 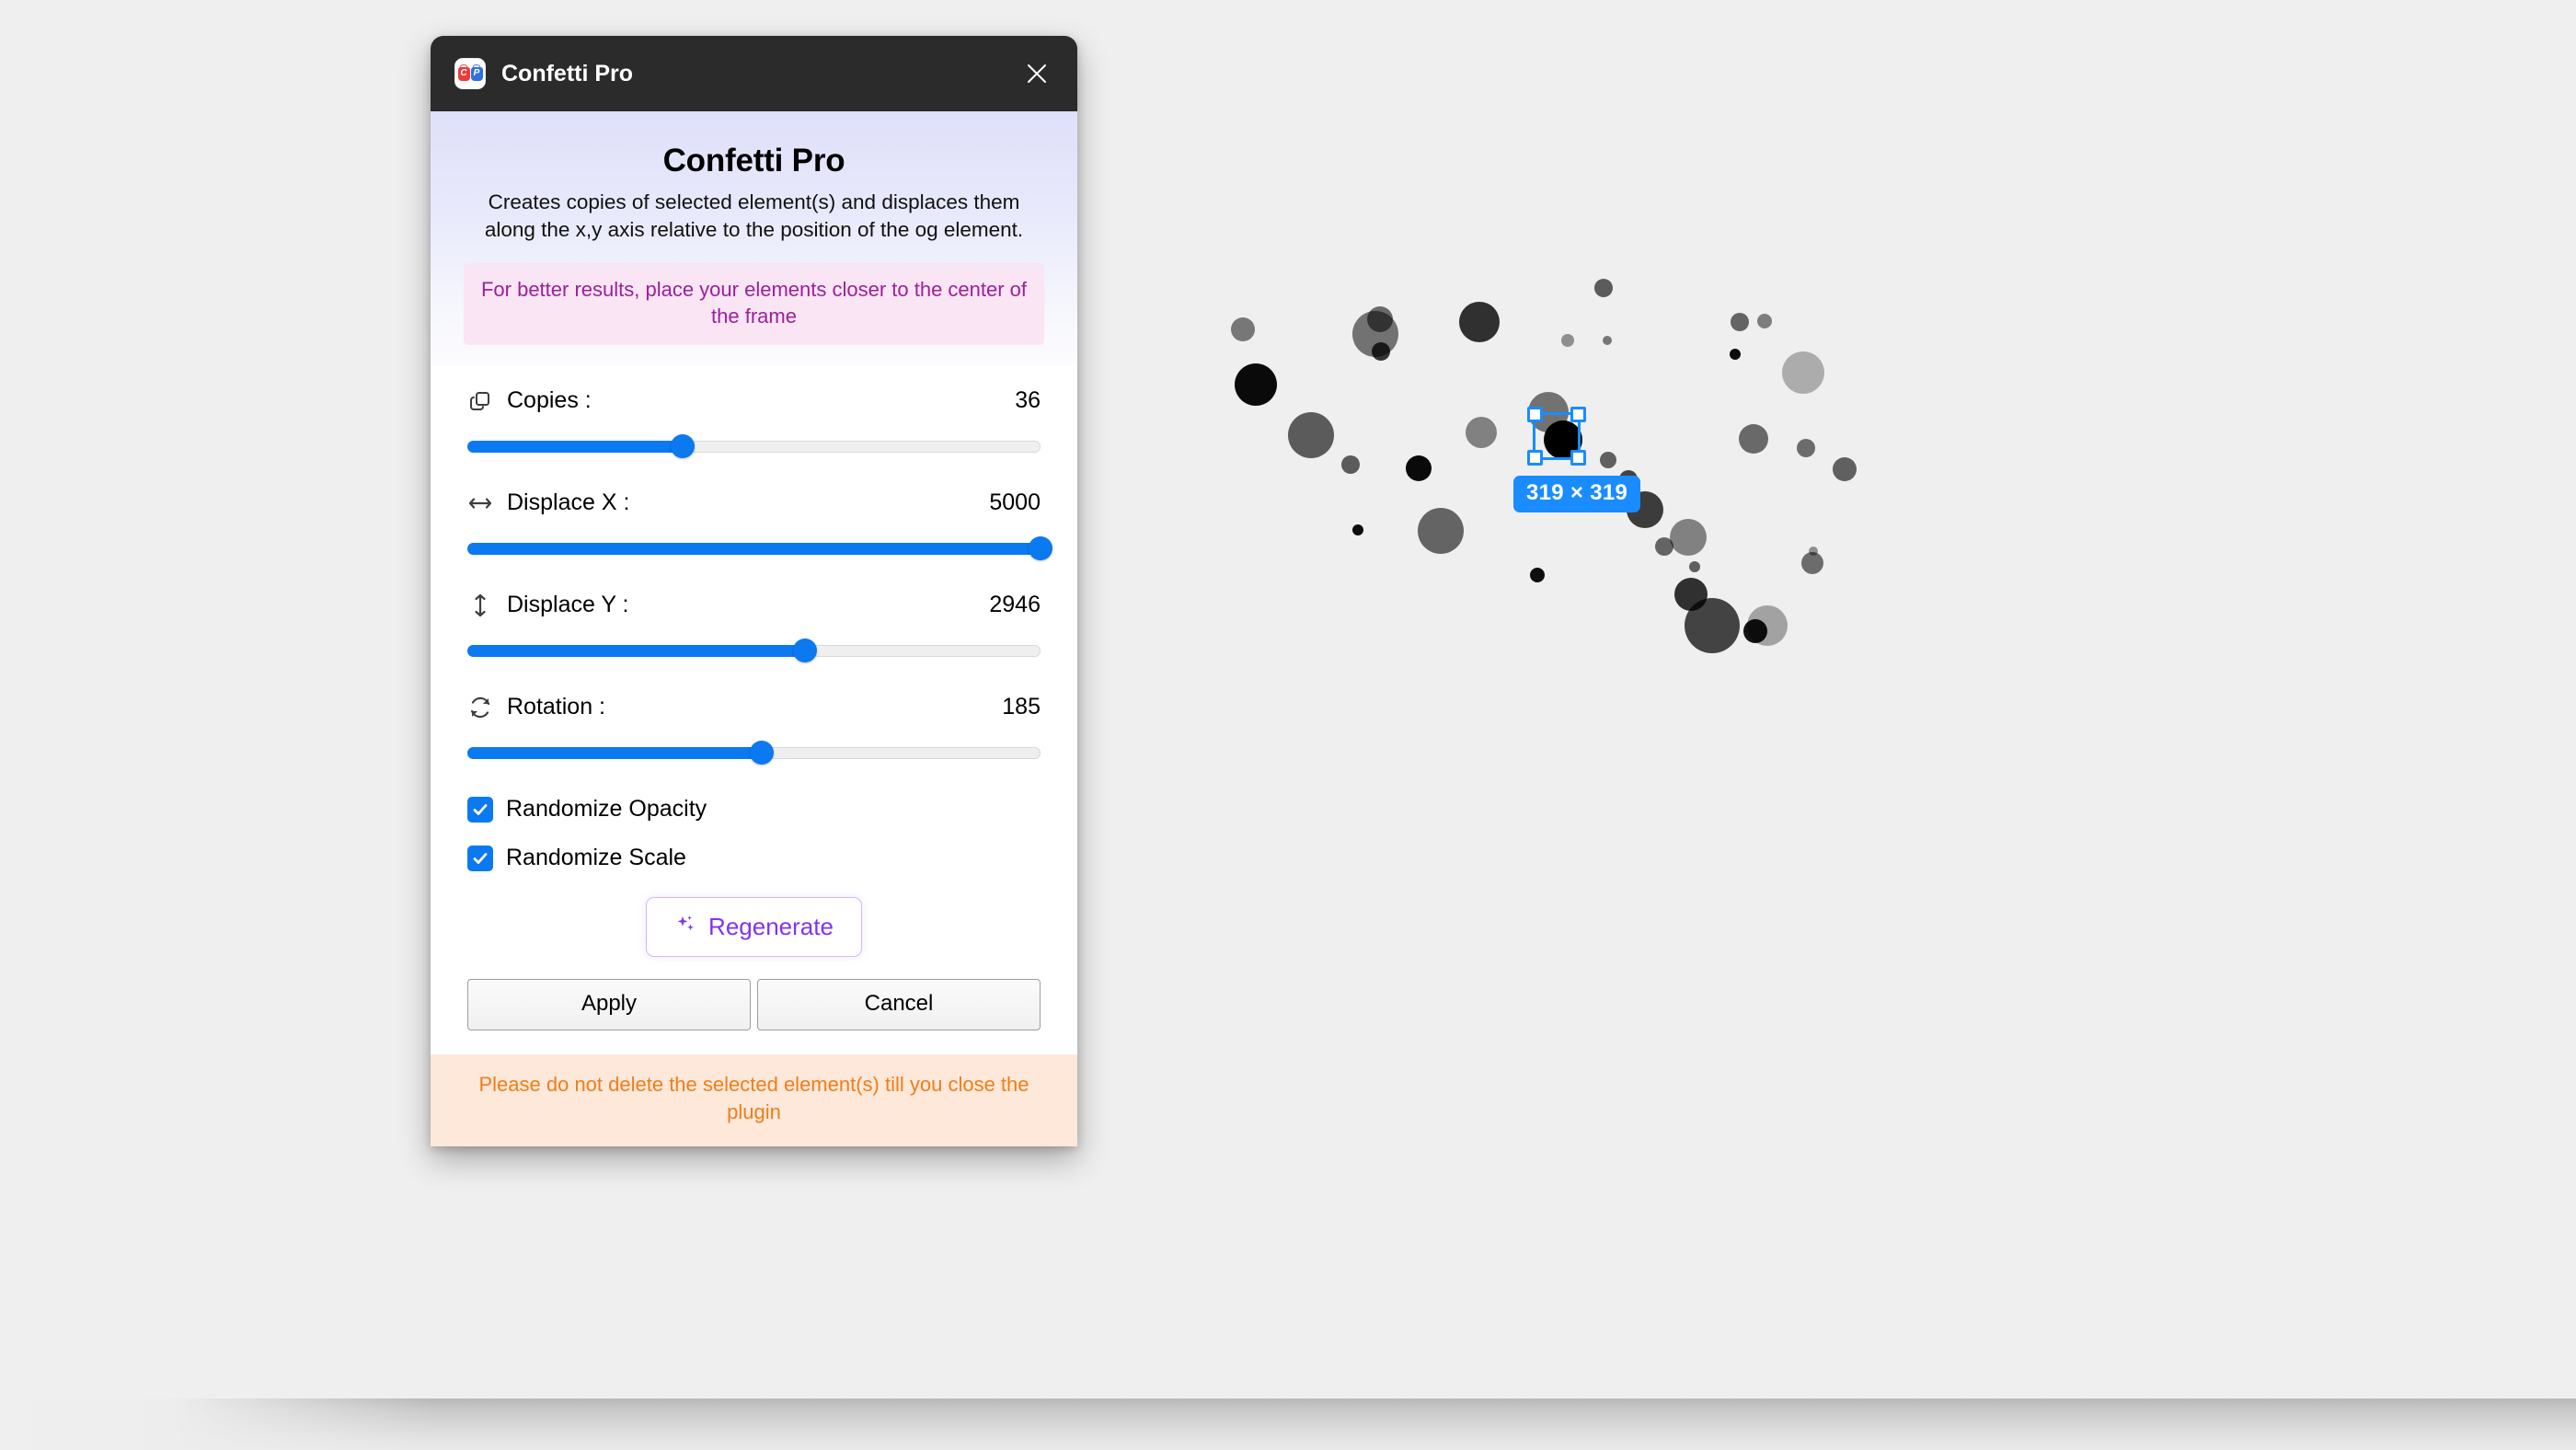 I want to click on control-copies: Copies : 36, so click(x=754, y=423).